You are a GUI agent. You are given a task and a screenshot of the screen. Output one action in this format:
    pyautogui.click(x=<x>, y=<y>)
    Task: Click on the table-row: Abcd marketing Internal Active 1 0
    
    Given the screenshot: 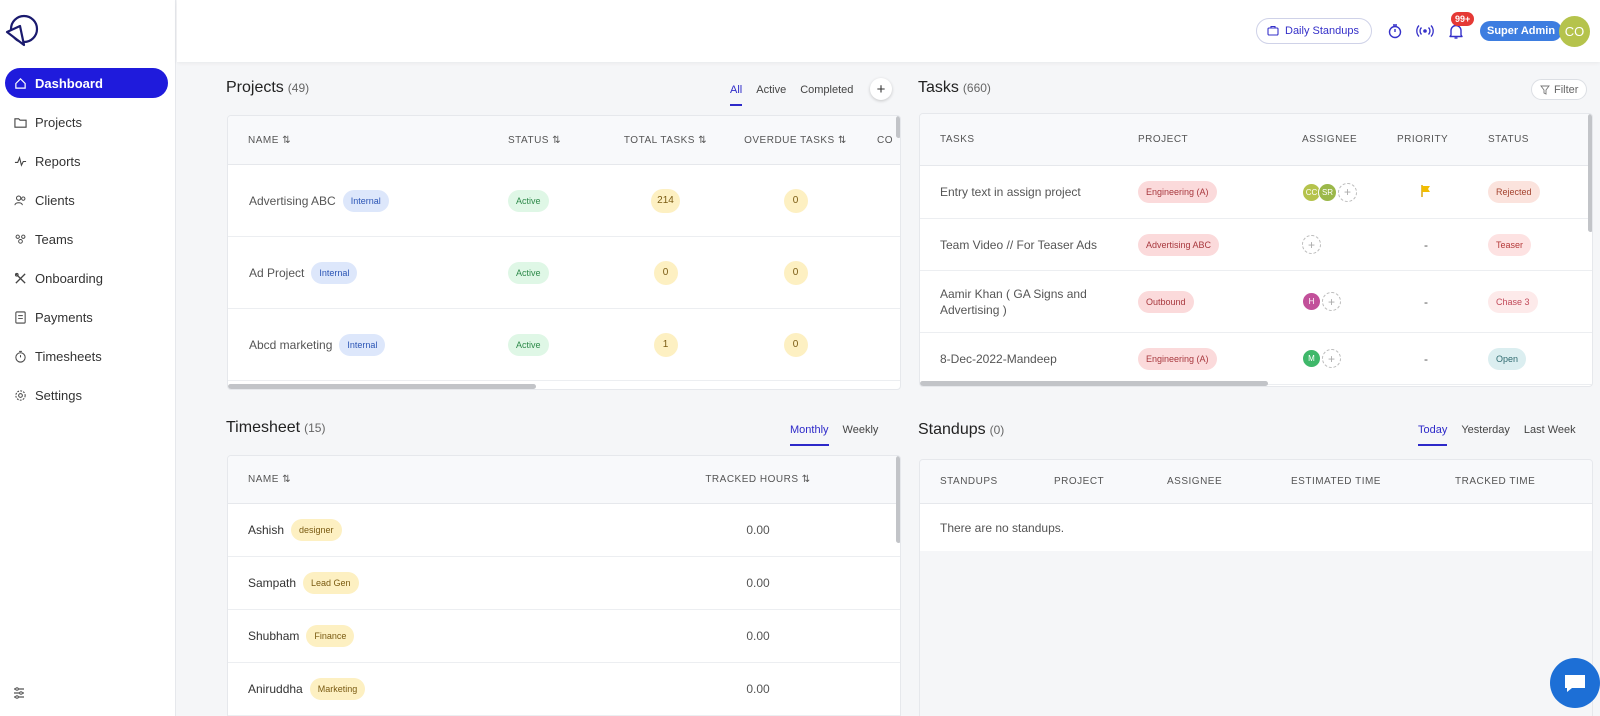 What is the action you would take?
    pyautogui.click(x=564, y=345)
    